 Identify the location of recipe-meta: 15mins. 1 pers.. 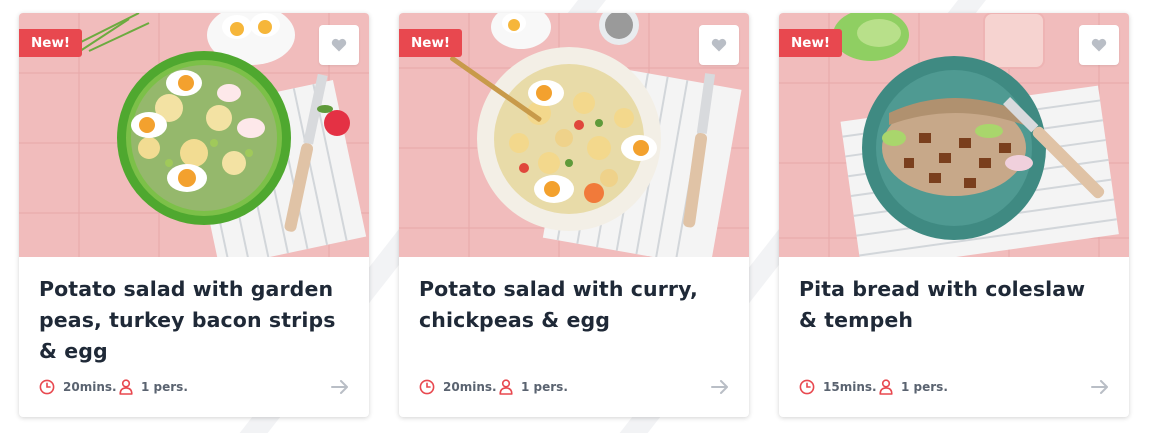
(955, 387).